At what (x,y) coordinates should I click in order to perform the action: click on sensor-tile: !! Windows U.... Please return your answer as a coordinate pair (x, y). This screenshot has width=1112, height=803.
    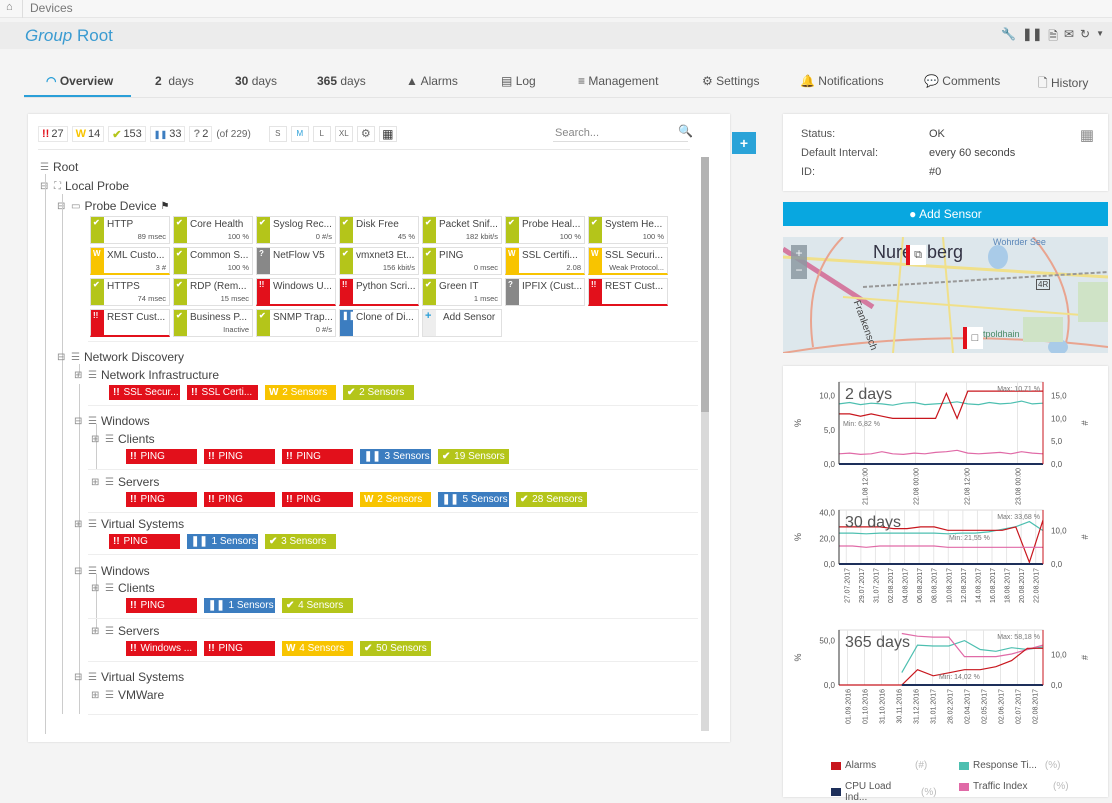
    Looking at the image, I should click on (296, 292).